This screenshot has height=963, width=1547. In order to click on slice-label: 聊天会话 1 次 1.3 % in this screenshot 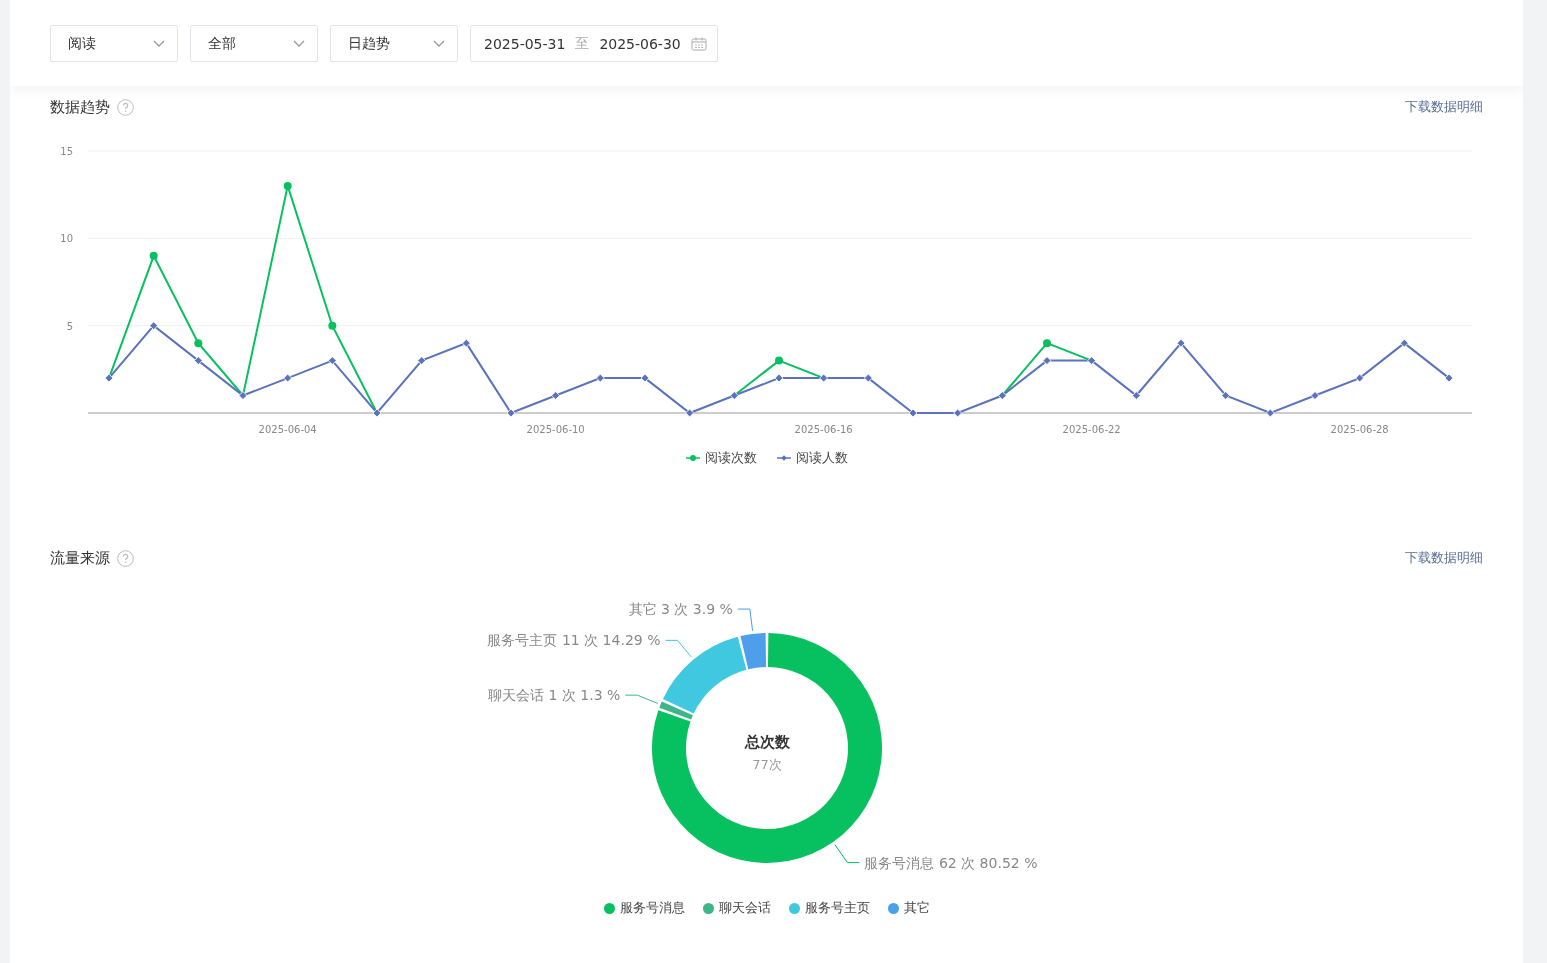, I will do `click(553, 695)`.